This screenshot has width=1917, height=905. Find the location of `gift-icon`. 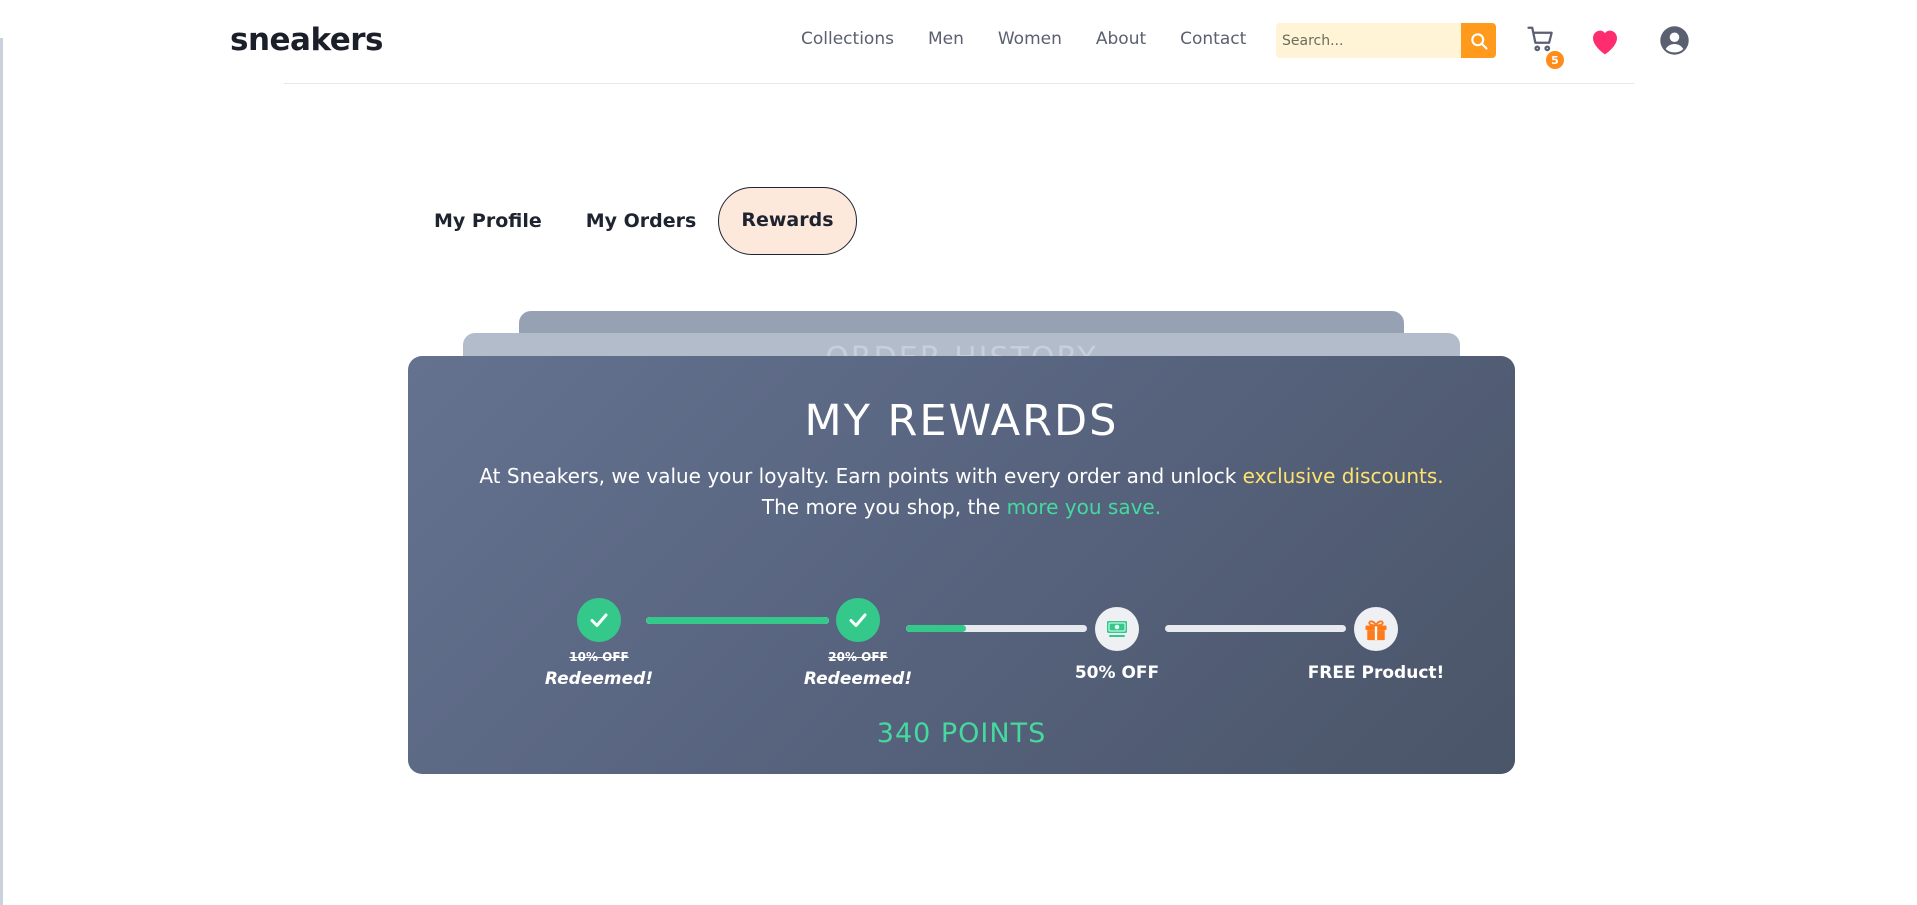

gift-icon is located at coordinates (1376, 630).